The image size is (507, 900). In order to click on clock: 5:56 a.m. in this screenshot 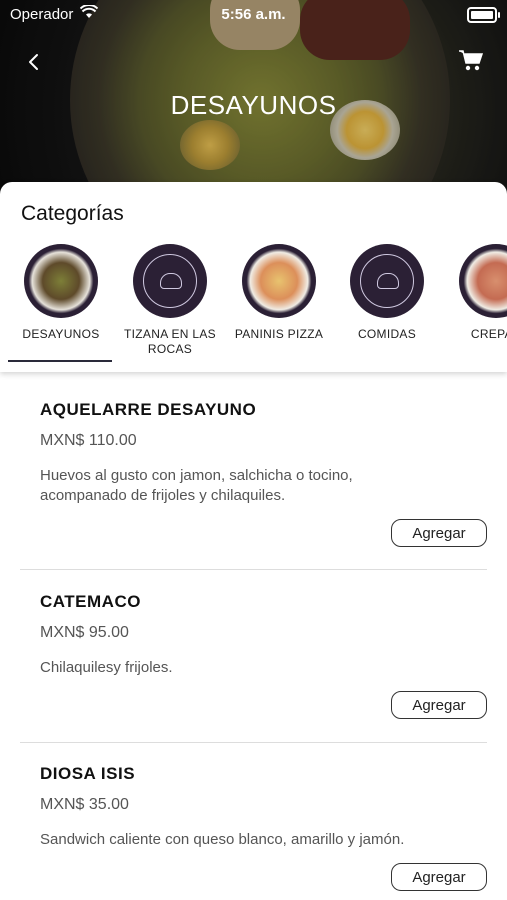, I will do `click(253, 14)`.